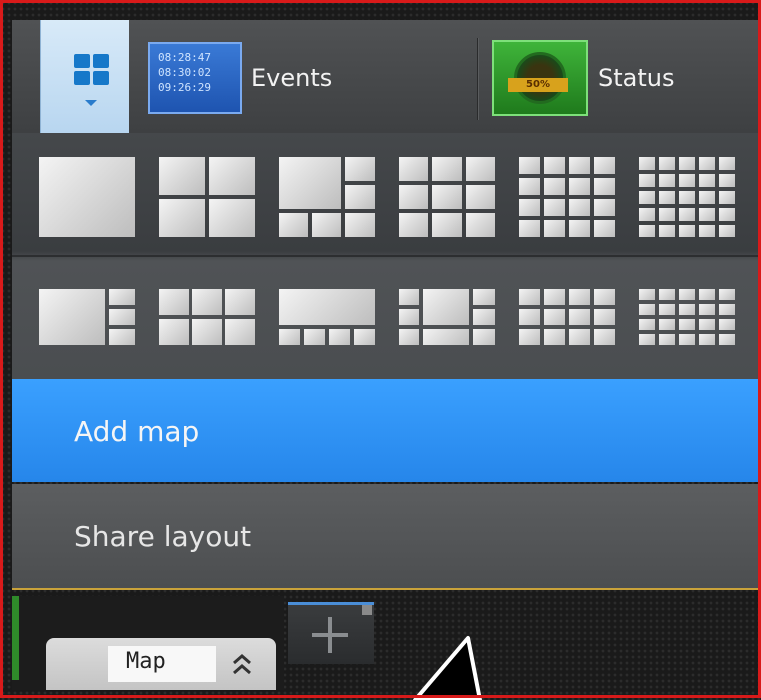  Describe the element at coordinates (207, 317) in the screenshot. I see `layout-wide-2x2` at that location.